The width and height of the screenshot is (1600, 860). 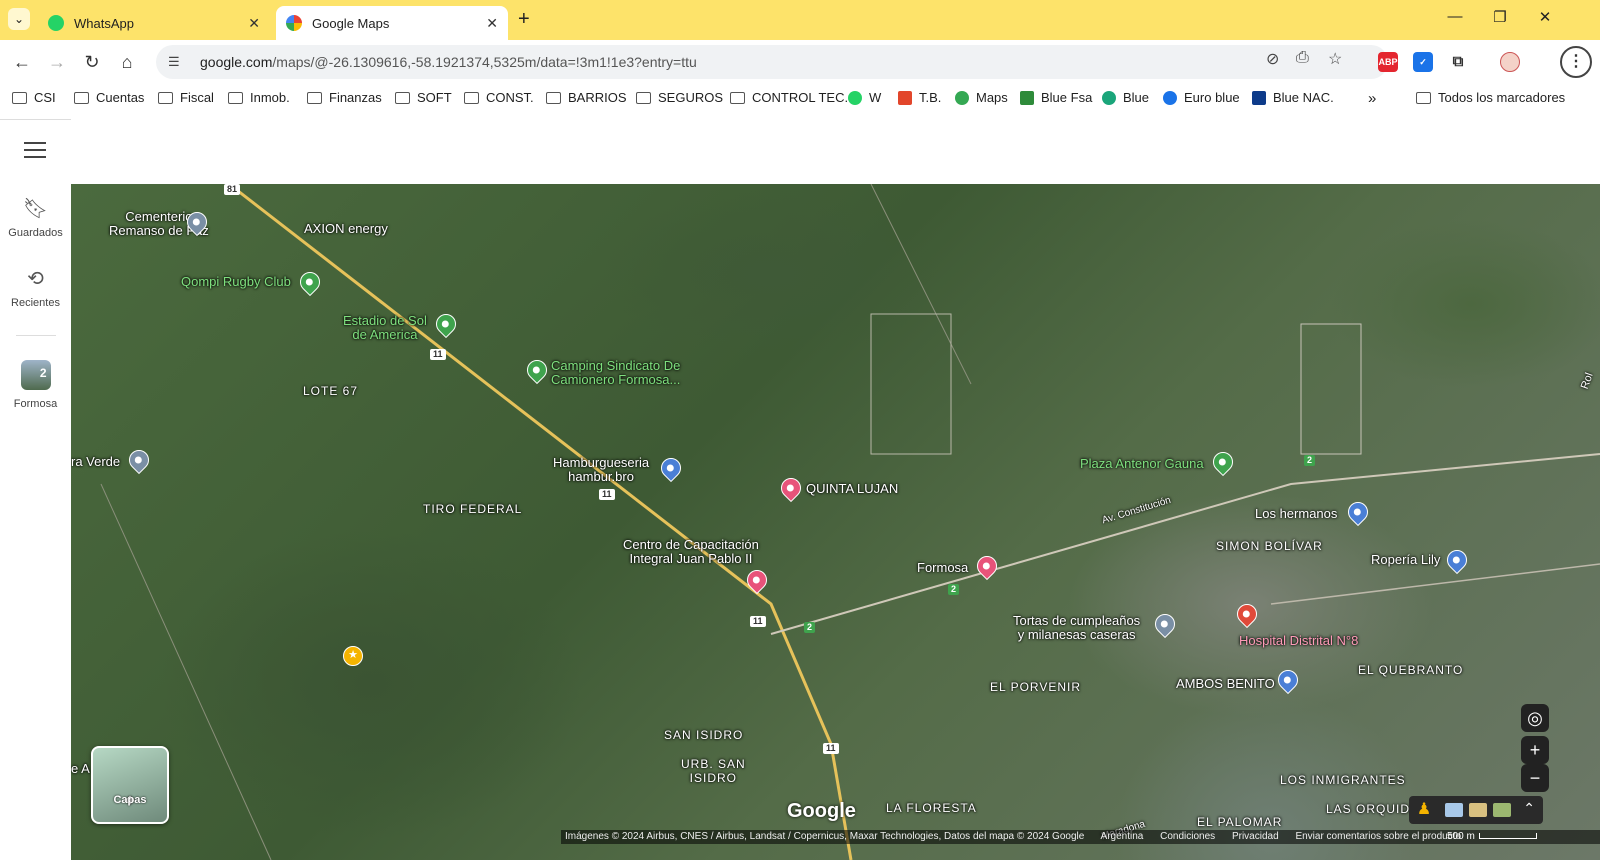 I want to click on bookmark-w: W, so click(x=864, y=97).